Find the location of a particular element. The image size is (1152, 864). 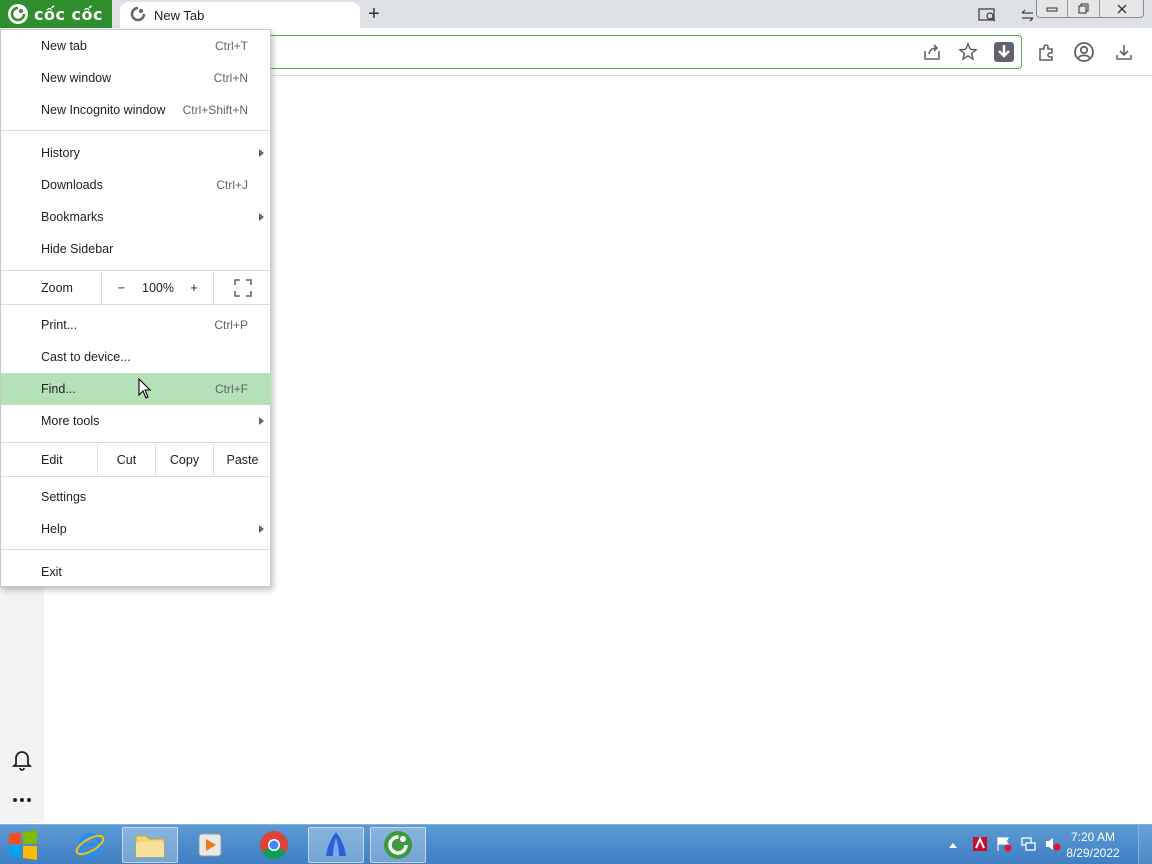

coccoc-taskbar-icon is located at coordinates (398, 845).